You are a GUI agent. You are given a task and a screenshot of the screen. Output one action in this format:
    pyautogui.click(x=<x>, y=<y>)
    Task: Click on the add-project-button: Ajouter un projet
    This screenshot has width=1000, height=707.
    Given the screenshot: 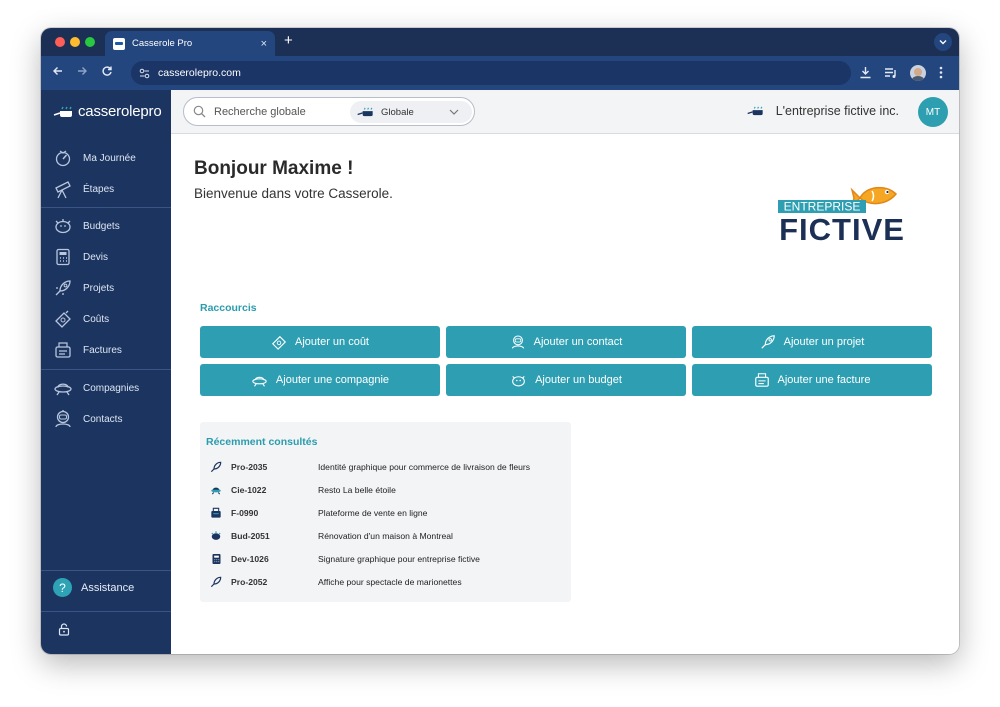 What is the action you would take?
    pyautogui.click(x=812, y=342)
    